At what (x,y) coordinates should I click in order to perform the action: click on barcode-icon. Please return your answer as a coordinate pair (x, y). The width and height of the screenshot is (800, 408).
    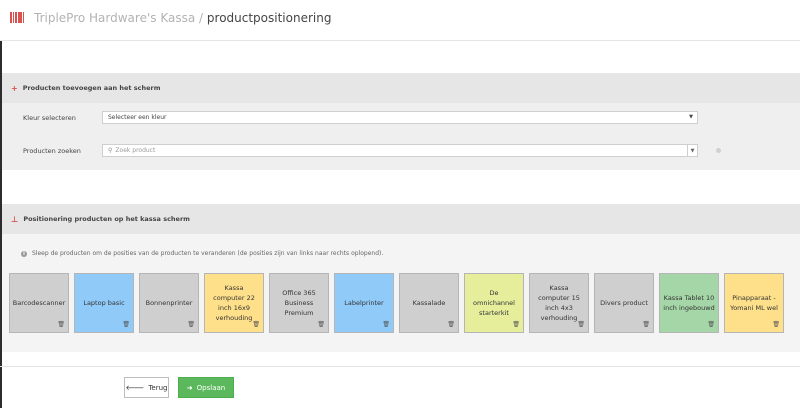
    Looking at the image, I should click on (17, 17).